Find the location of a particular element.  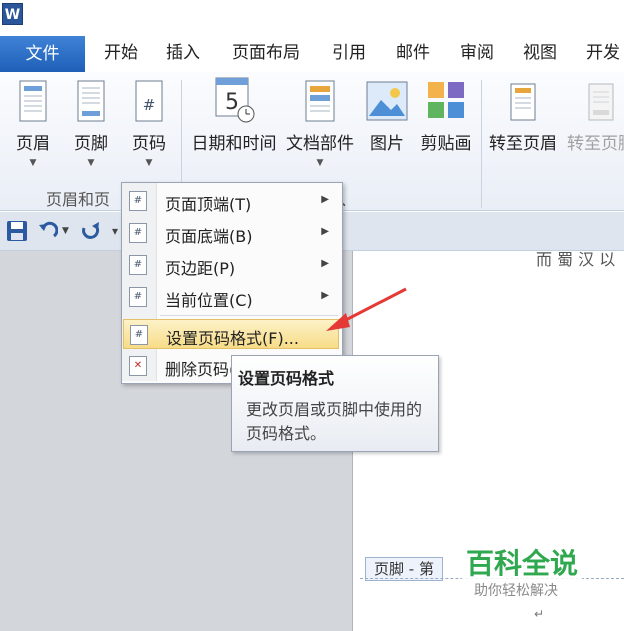

page-number-icon: # is located at coordinates (149, 101).